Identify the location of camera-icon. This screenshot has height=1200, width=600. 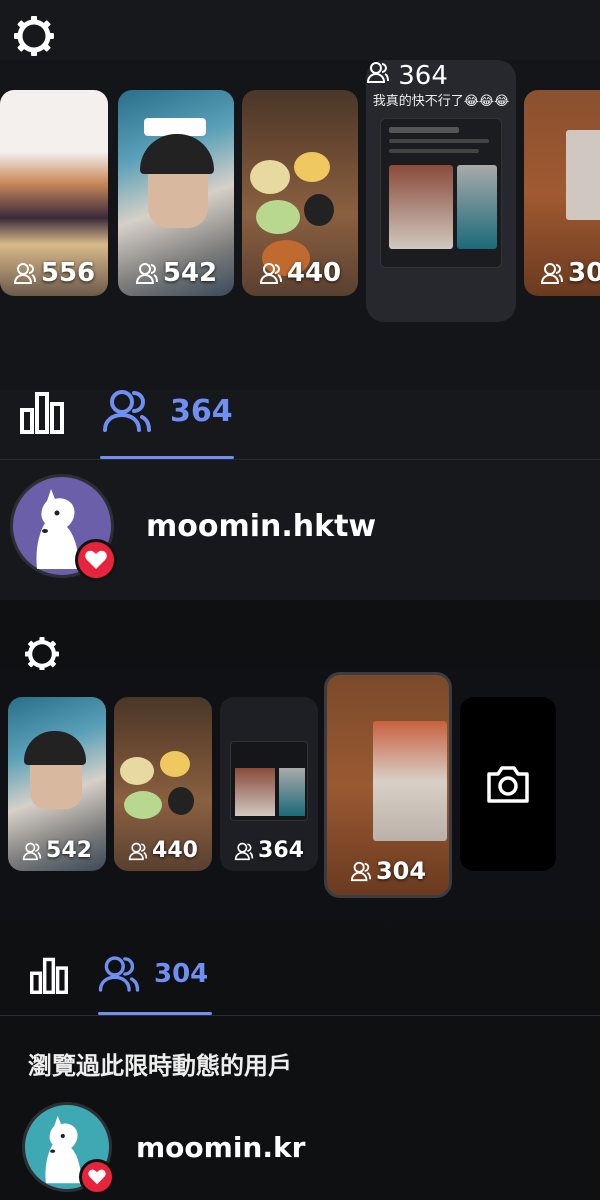
(508, 784).